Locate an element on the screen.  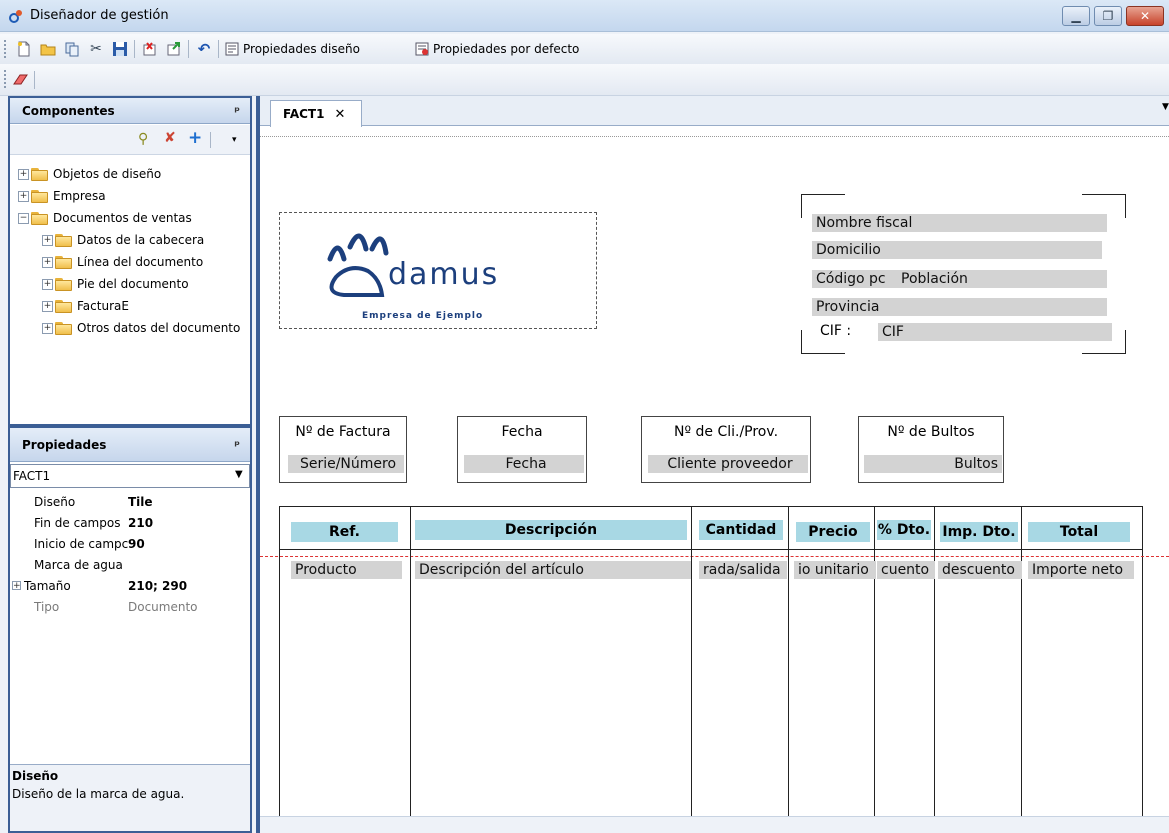
properties-header: Propiedades ᵖ is located at coordinates (130, 445).